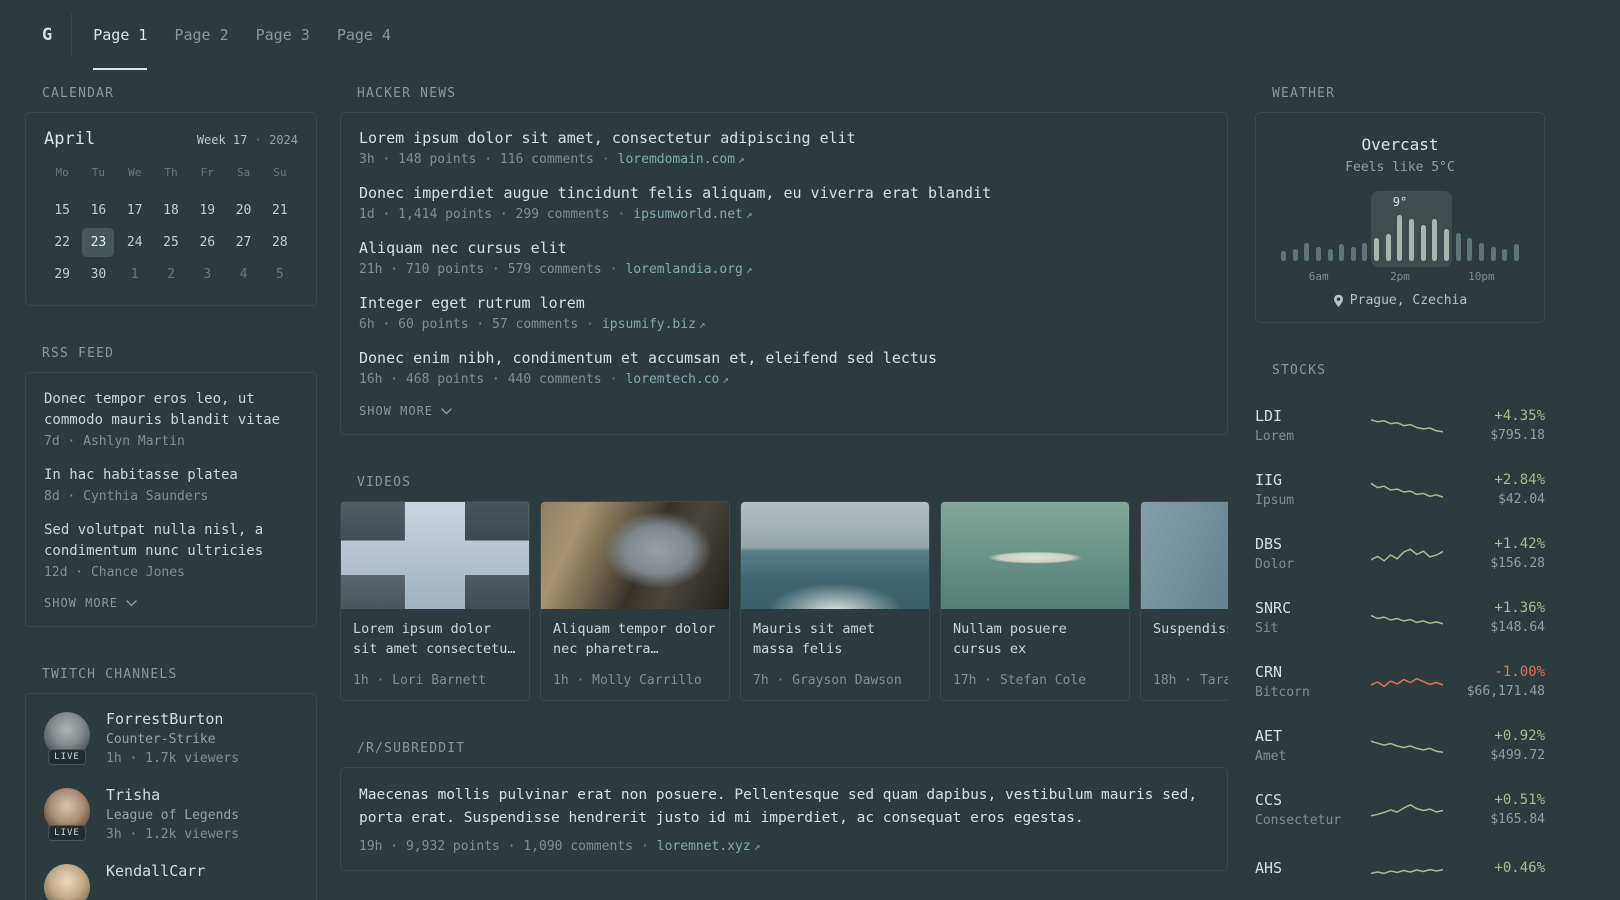 The width and height of the screenshot is (1620, 900). What do you see at coordinates (692, 214) in the screenshot?
I see `story-domain-link: ipsumworld.net ↗` at bounding box center [692, 214].